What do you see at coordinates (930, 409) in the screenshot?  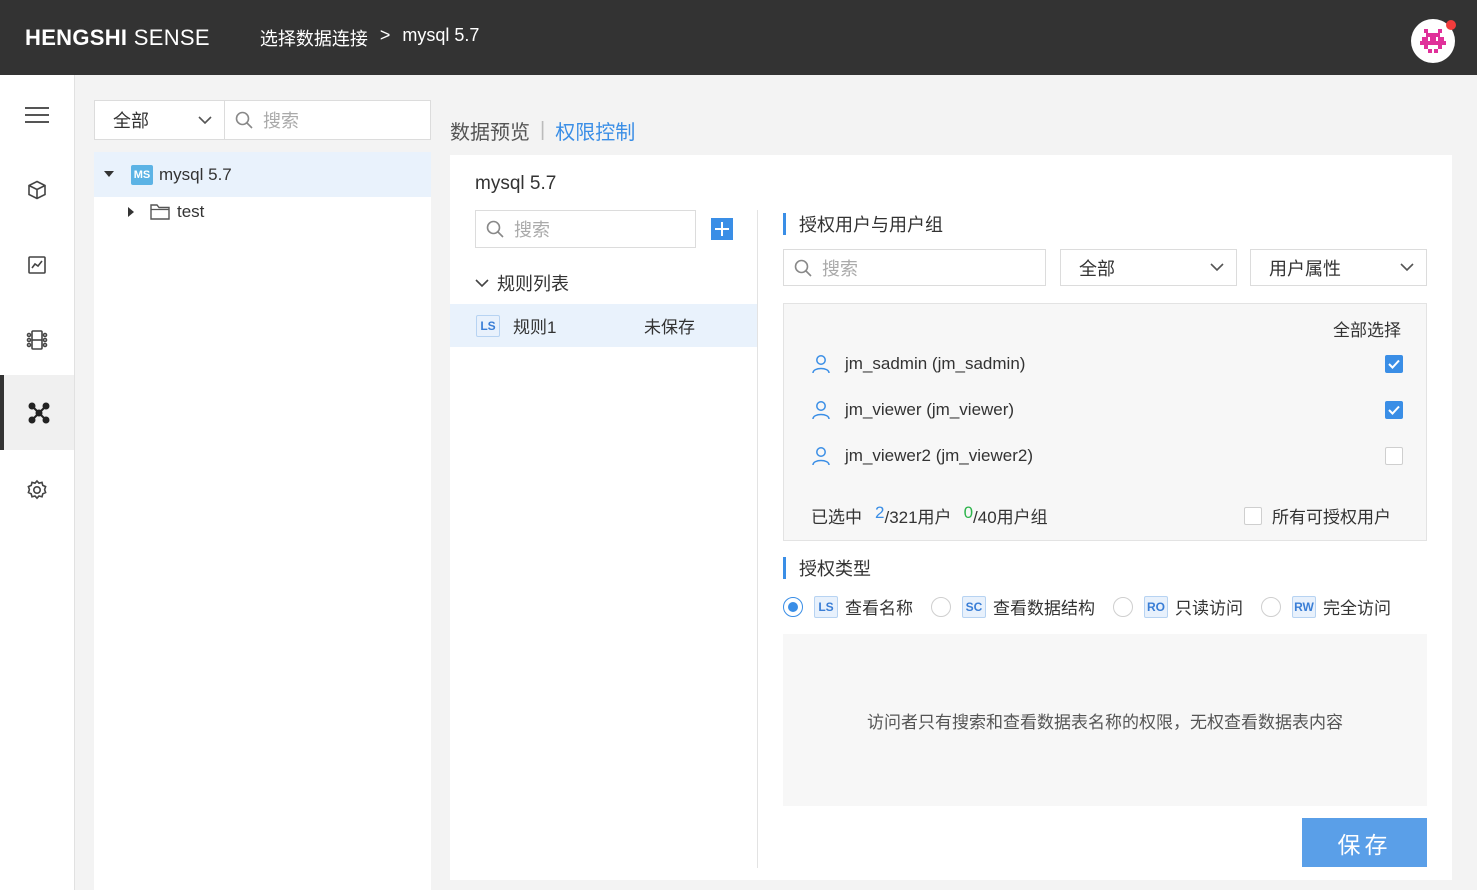 I see `user-name: jm_viewer (jm_viewer)` at bounding box center [930, 409].